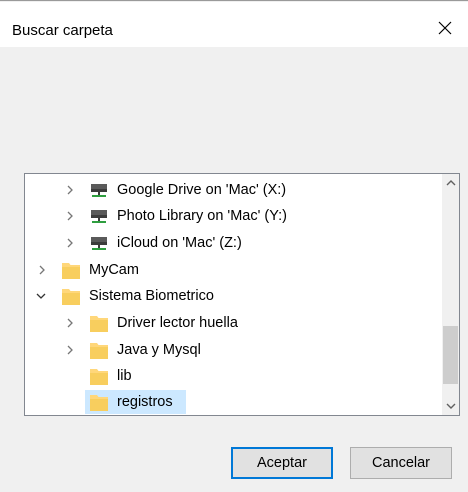 The height and width of the screenshot is (492, 468). I want to click on tree-item-google-drive: Google Drive on 'Mac' (X:), so click(229, 190).